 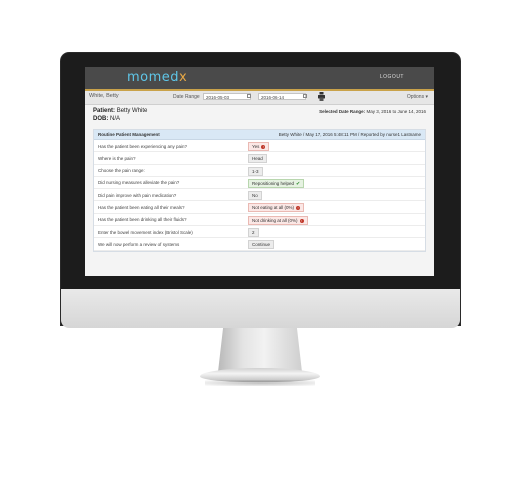 I want to click on date-range-label: Date Range, so click(x=186, y=97).